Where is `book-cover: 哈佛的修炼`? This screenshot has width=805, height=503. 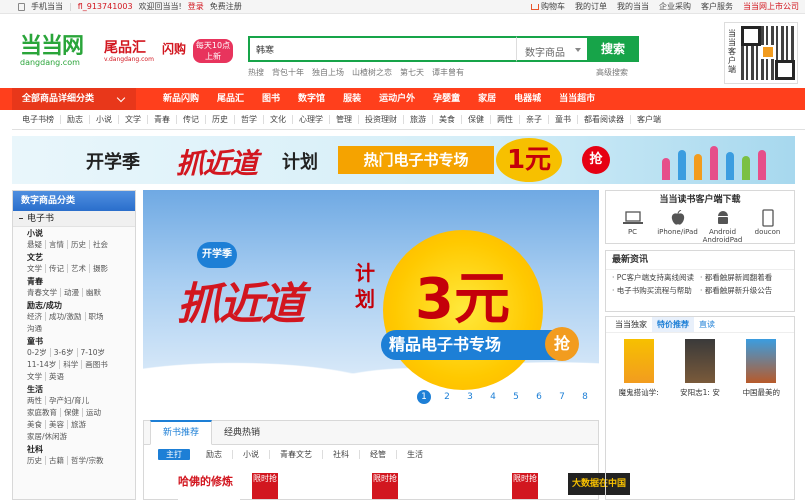 book-cover: 哈佛的修炼 is located at coordinates (209, 488).